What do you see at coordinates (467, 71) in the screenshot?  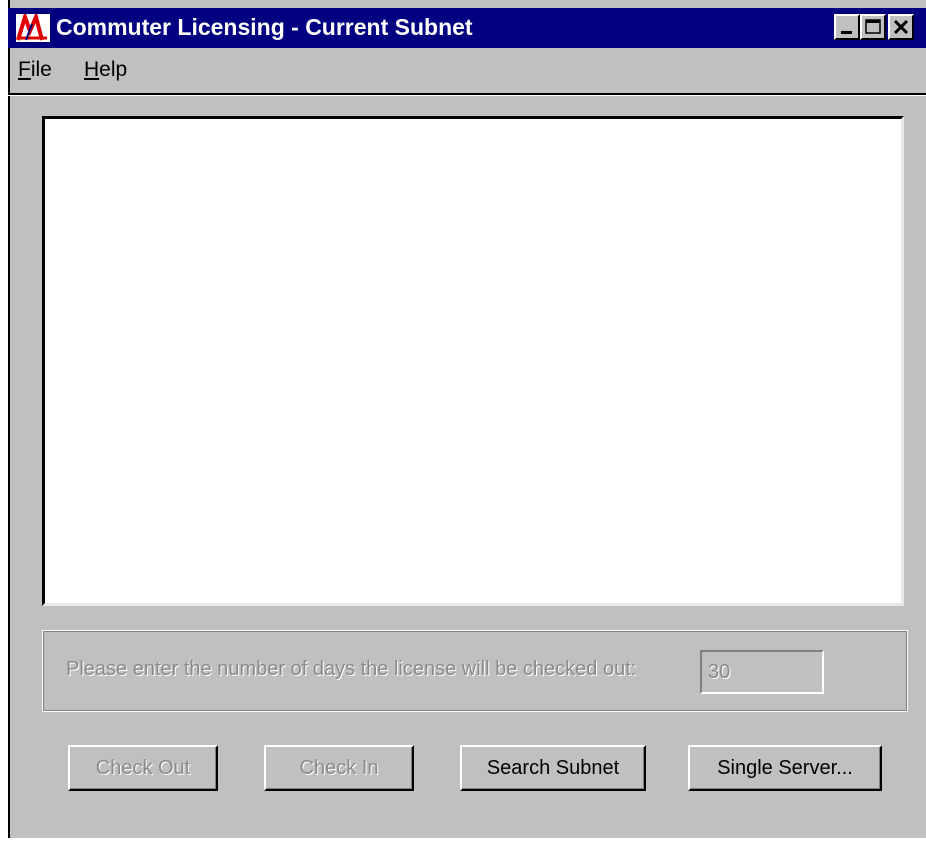 I see `menu-bar: File Help` at bounding box center [467, 71].